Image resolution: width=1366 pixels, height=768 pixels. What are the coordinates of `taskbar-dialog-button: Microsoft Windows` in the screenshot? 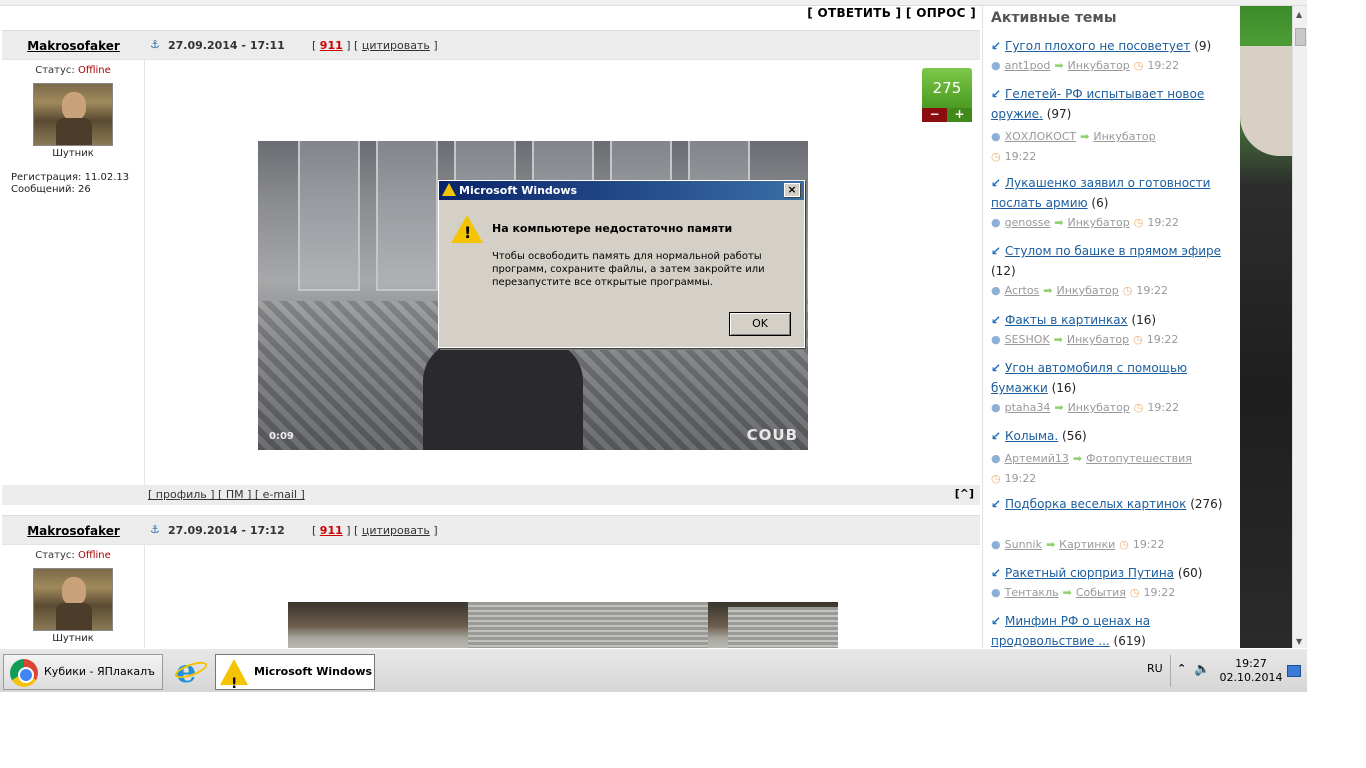 It's located at (295, 673).